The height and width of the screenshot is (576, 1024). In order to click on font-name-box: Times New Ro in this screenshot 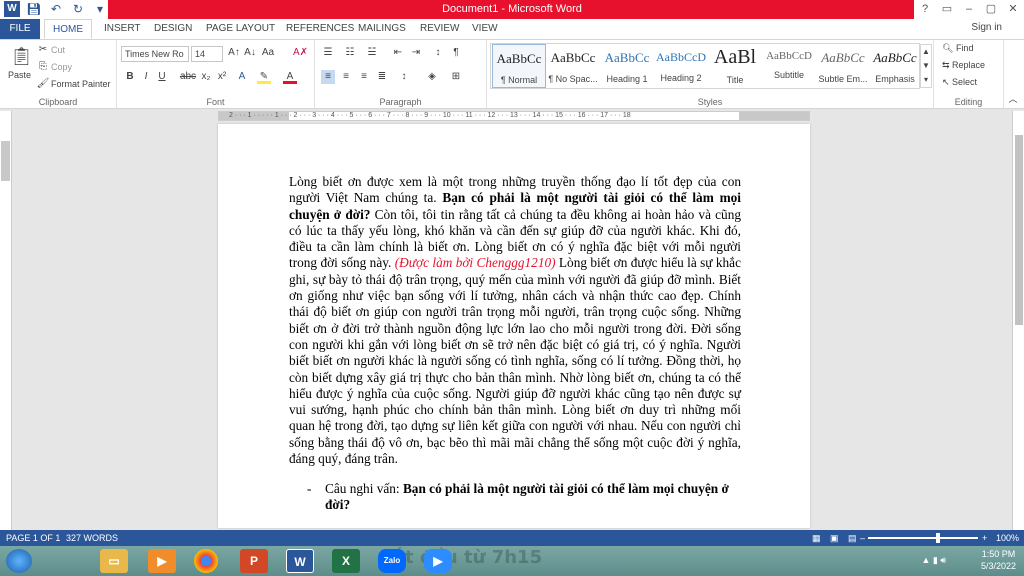, I will do `click(155, 54)`.